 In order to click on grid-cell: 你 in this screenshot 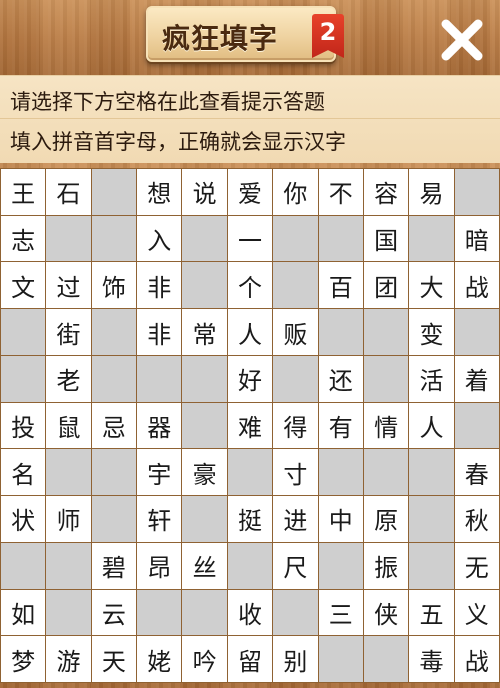, I will do `click(295, 192)`.